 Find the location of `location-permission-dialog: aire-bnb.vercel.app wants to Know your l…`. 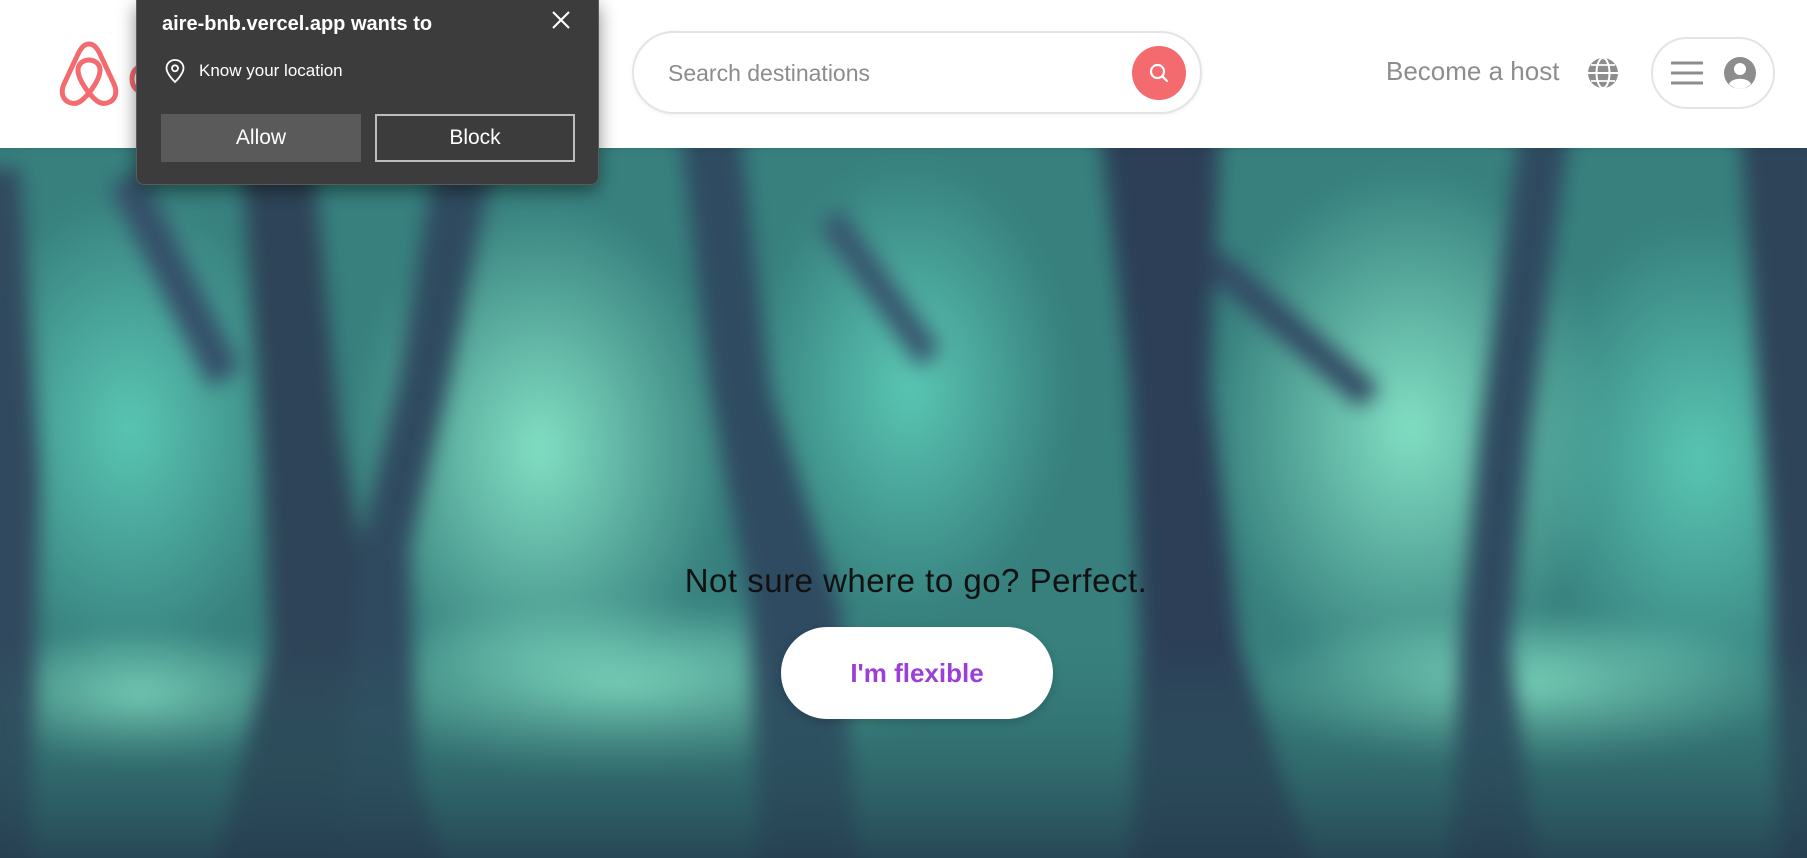

location-permission-dialog: aire-bnb.vercel.app wants to Know your l… is located at coordinates (367, 92).